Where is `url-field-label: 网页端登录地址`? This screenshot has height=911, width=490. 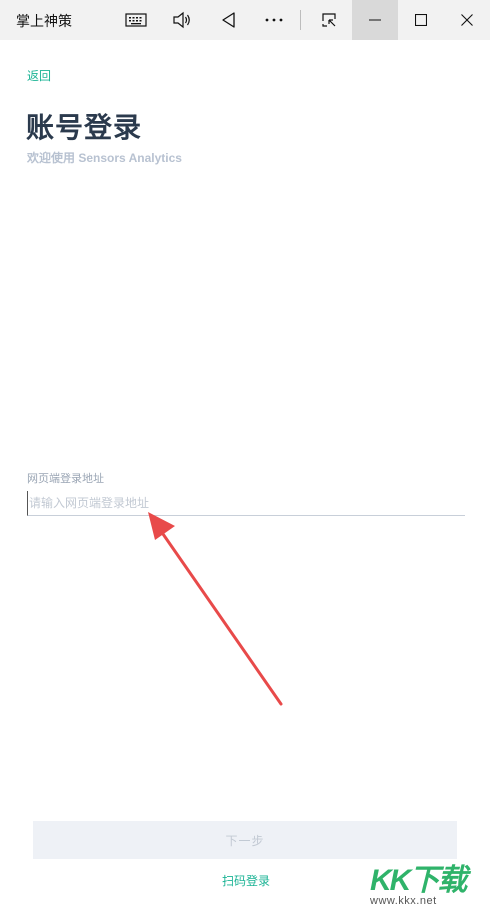
url-field-label: 网页端登录地址 is located at coordinates (65, 479).